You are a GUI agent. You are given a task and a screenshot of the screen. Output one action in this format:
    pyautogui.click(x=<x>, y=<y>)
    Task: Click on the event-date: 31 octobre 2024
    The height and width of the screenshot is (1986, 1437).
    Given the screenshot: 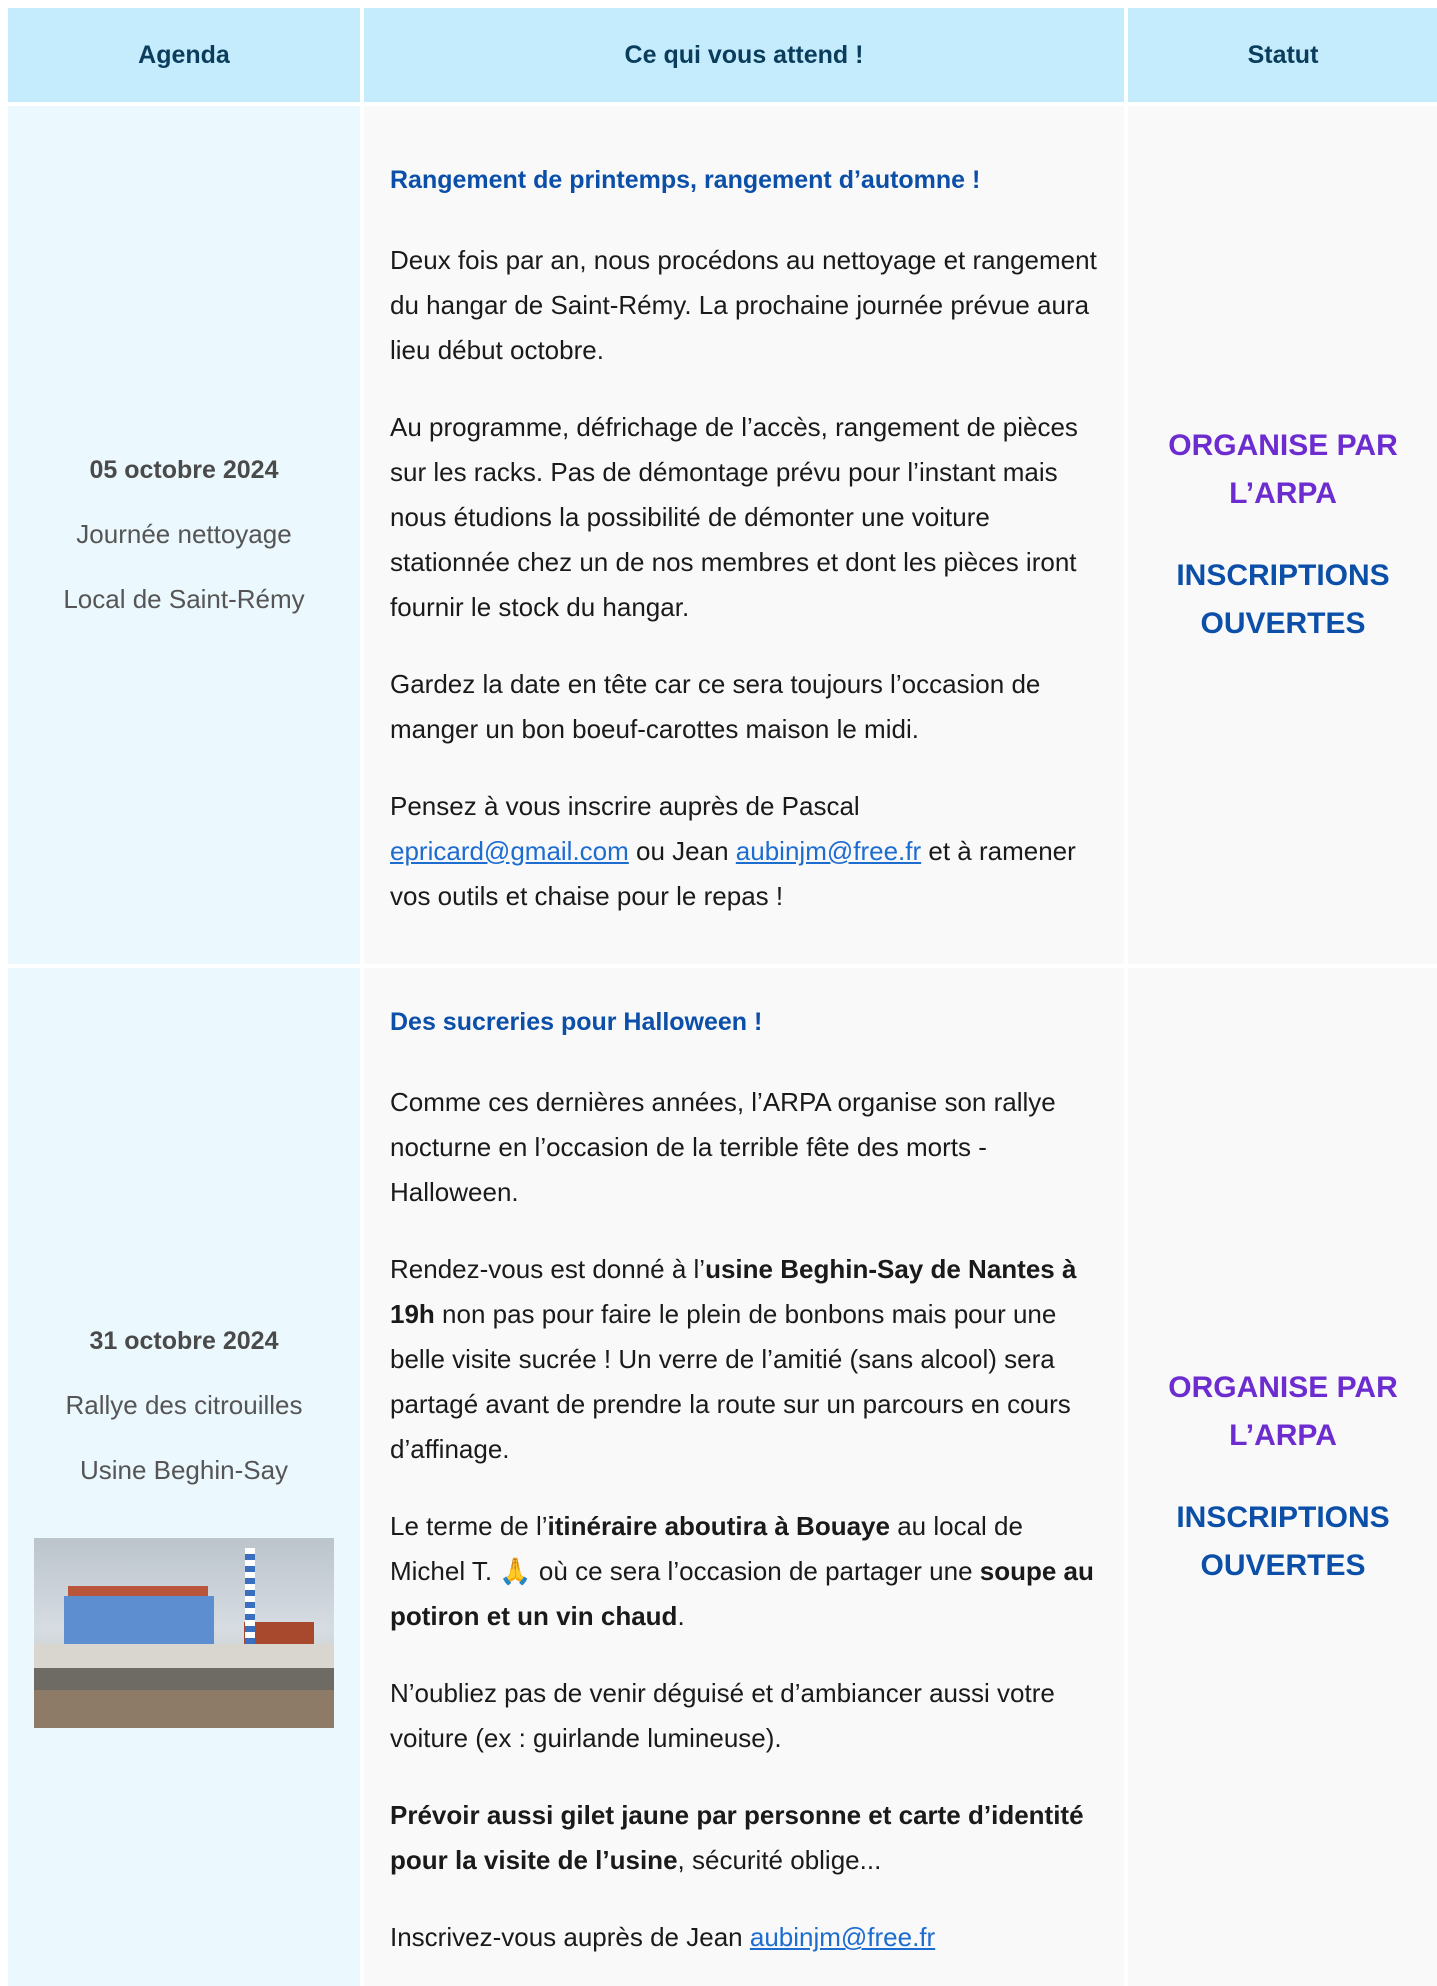 What is the action you would take?
    pyautogui.click(x=184, y=1340)
    